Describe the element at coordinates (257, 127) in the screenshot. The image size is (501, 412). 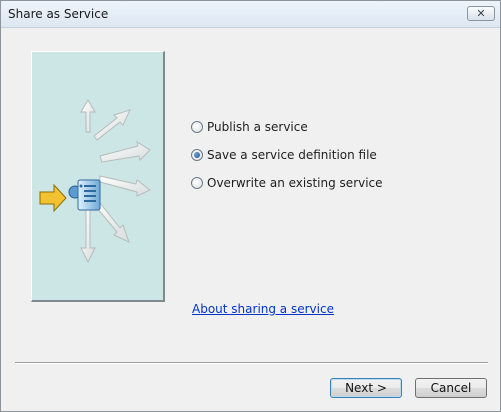
I see `publish-service-label: Publish a service` at that location.